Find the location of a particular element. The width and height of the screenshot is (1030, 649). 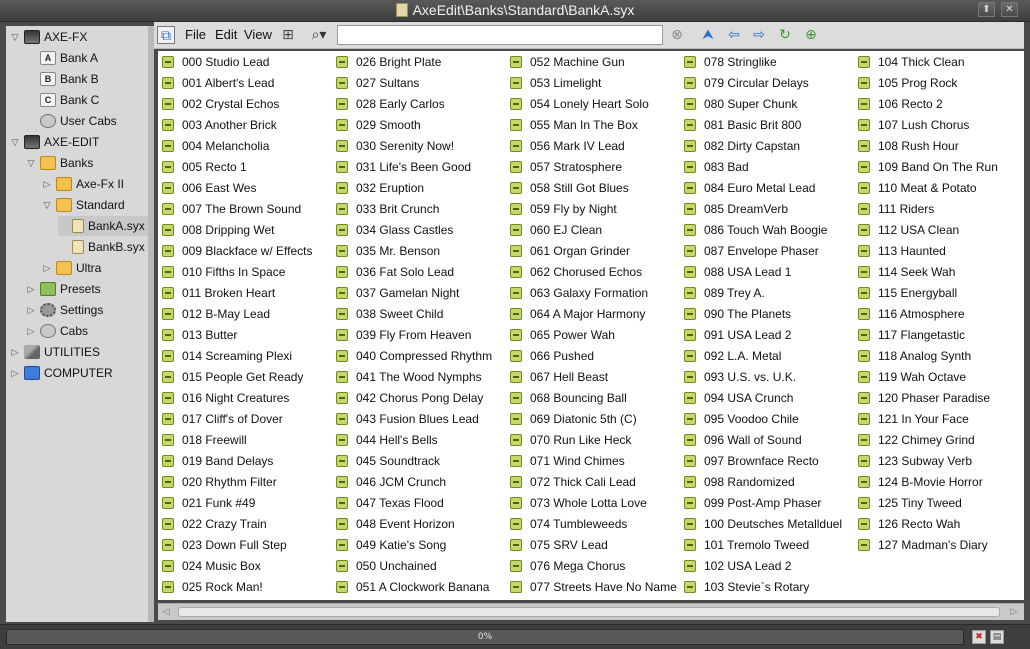

preset-item: 057 Stratosphere is located at coordinates (593, 166).